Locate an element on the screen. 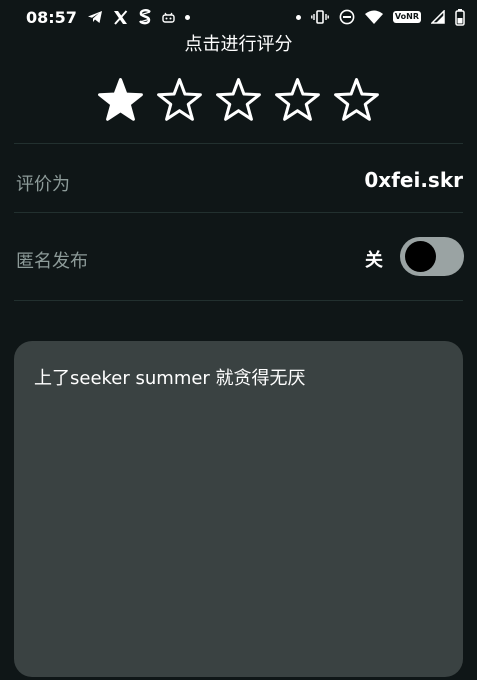 The height and width of the screenshot is (680, 477). status-bar-left: 08:57 is located at coordinates (108, 17).